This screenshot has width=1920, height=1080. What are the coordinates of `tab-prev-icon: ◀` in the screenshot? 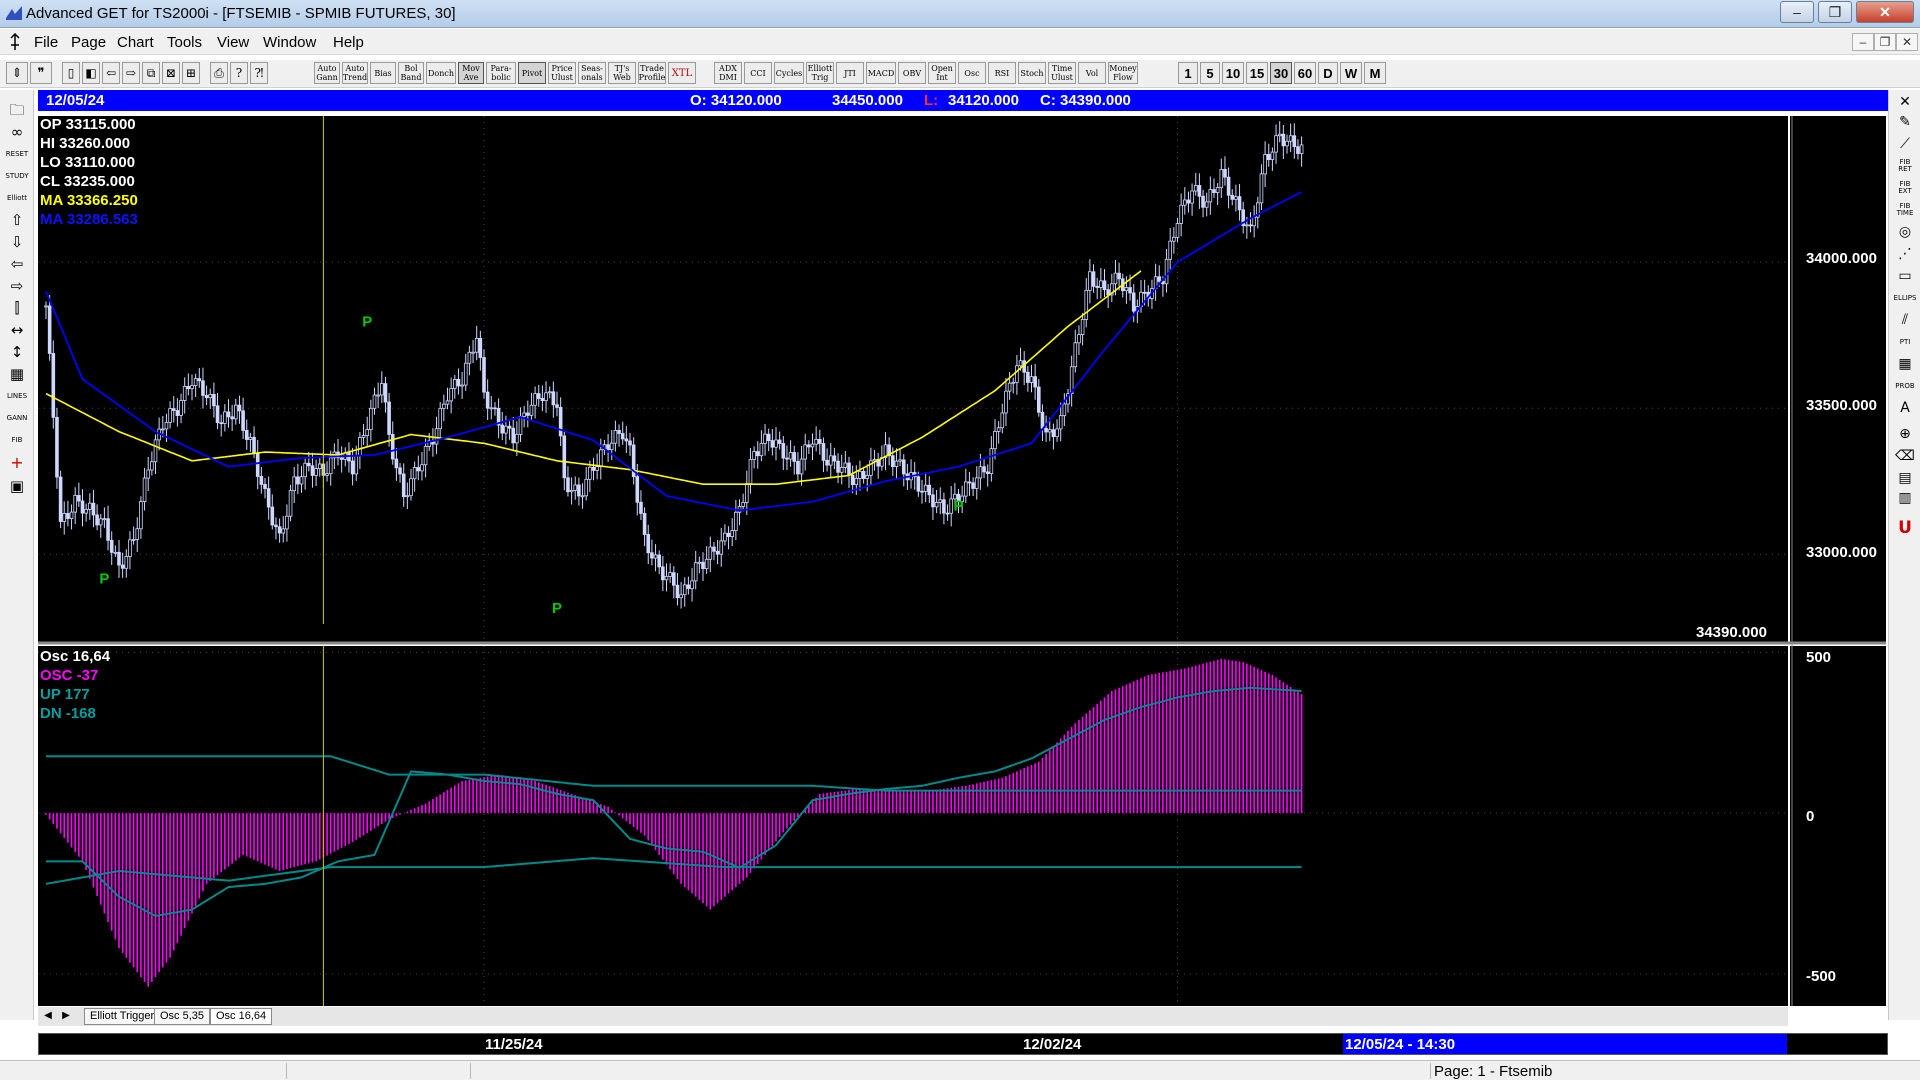 It's located at (48, 1016).